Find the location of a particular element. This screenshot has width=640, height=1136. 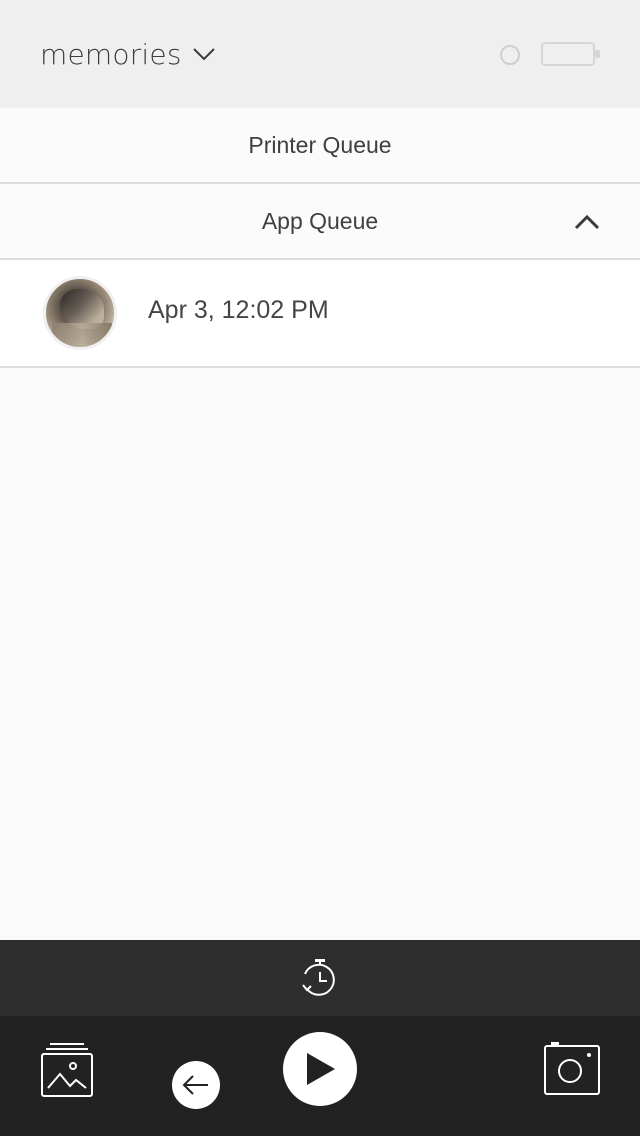

gallery-icon is located at coordinates (67, 1069).